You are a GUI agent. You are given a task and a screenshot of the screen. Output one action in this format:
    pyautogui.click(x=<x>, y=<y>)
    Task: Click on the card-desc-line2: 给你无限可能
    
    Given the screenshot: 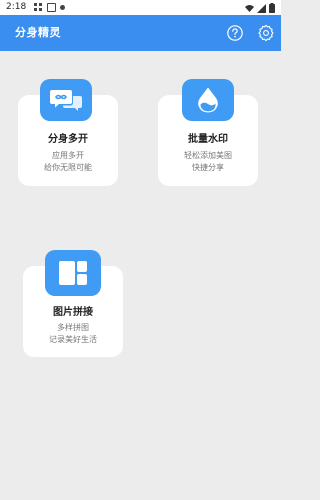 What is the action you would take?
    pyautogui.click(x=68, y=167)
    